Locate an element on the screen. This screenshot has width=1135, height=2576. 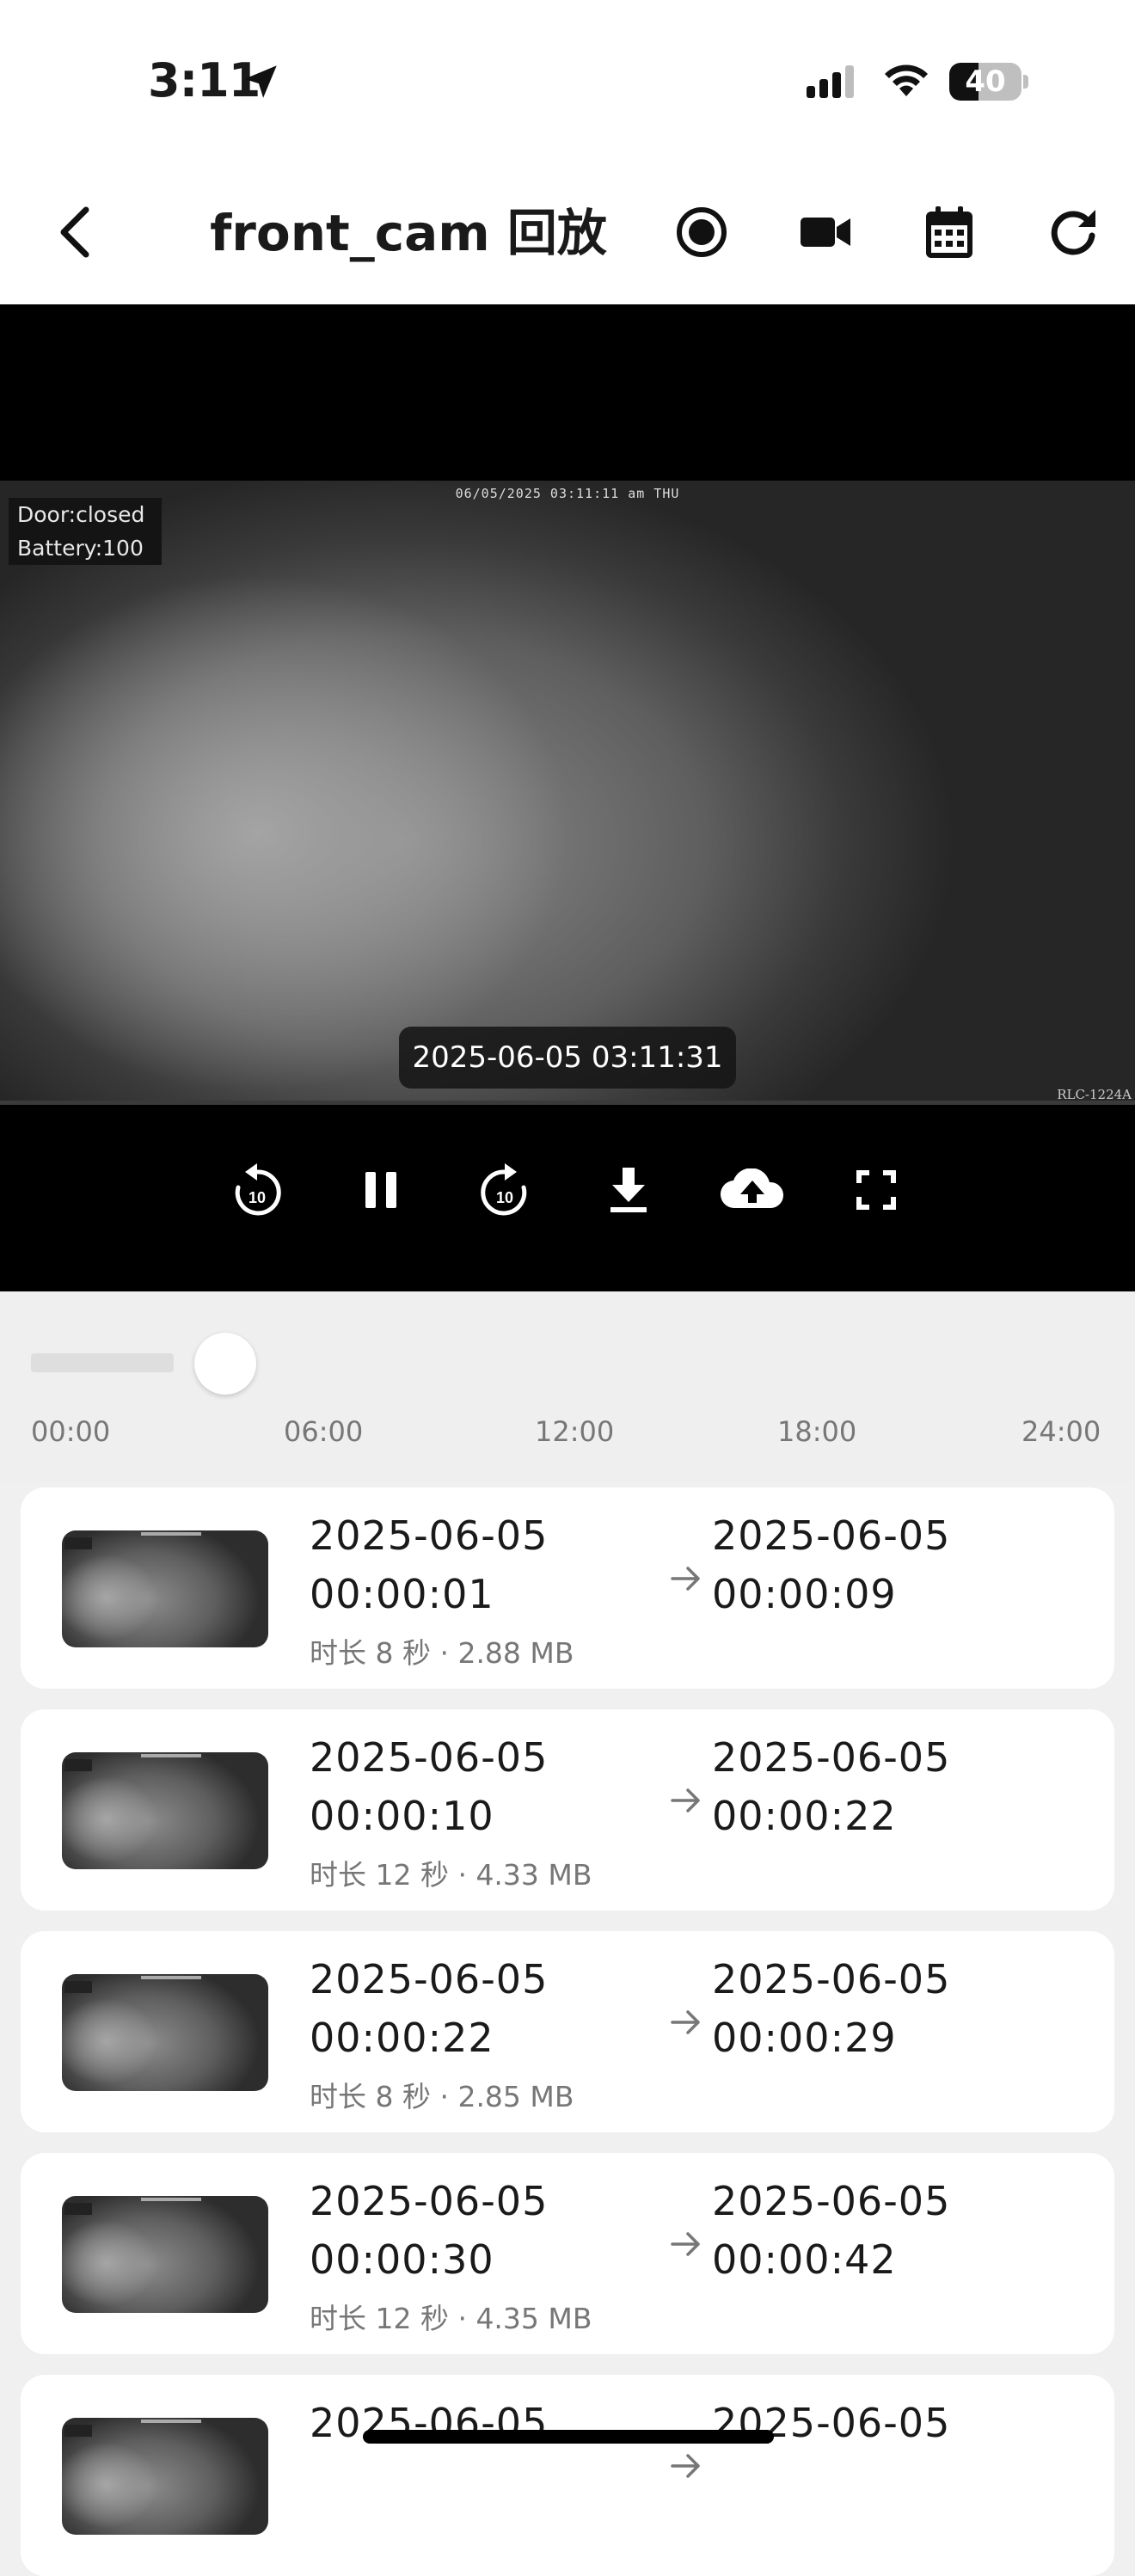
battery-indicator: 40 is located at coordinates (988, 82).